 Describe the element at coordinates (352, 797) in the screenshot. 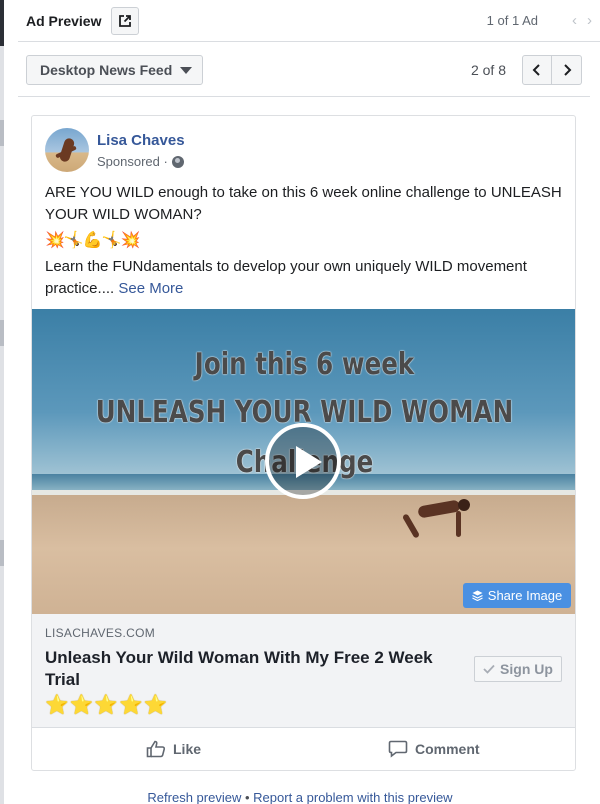

I see `report-problem-link: Report a problem with this preview` at that location.